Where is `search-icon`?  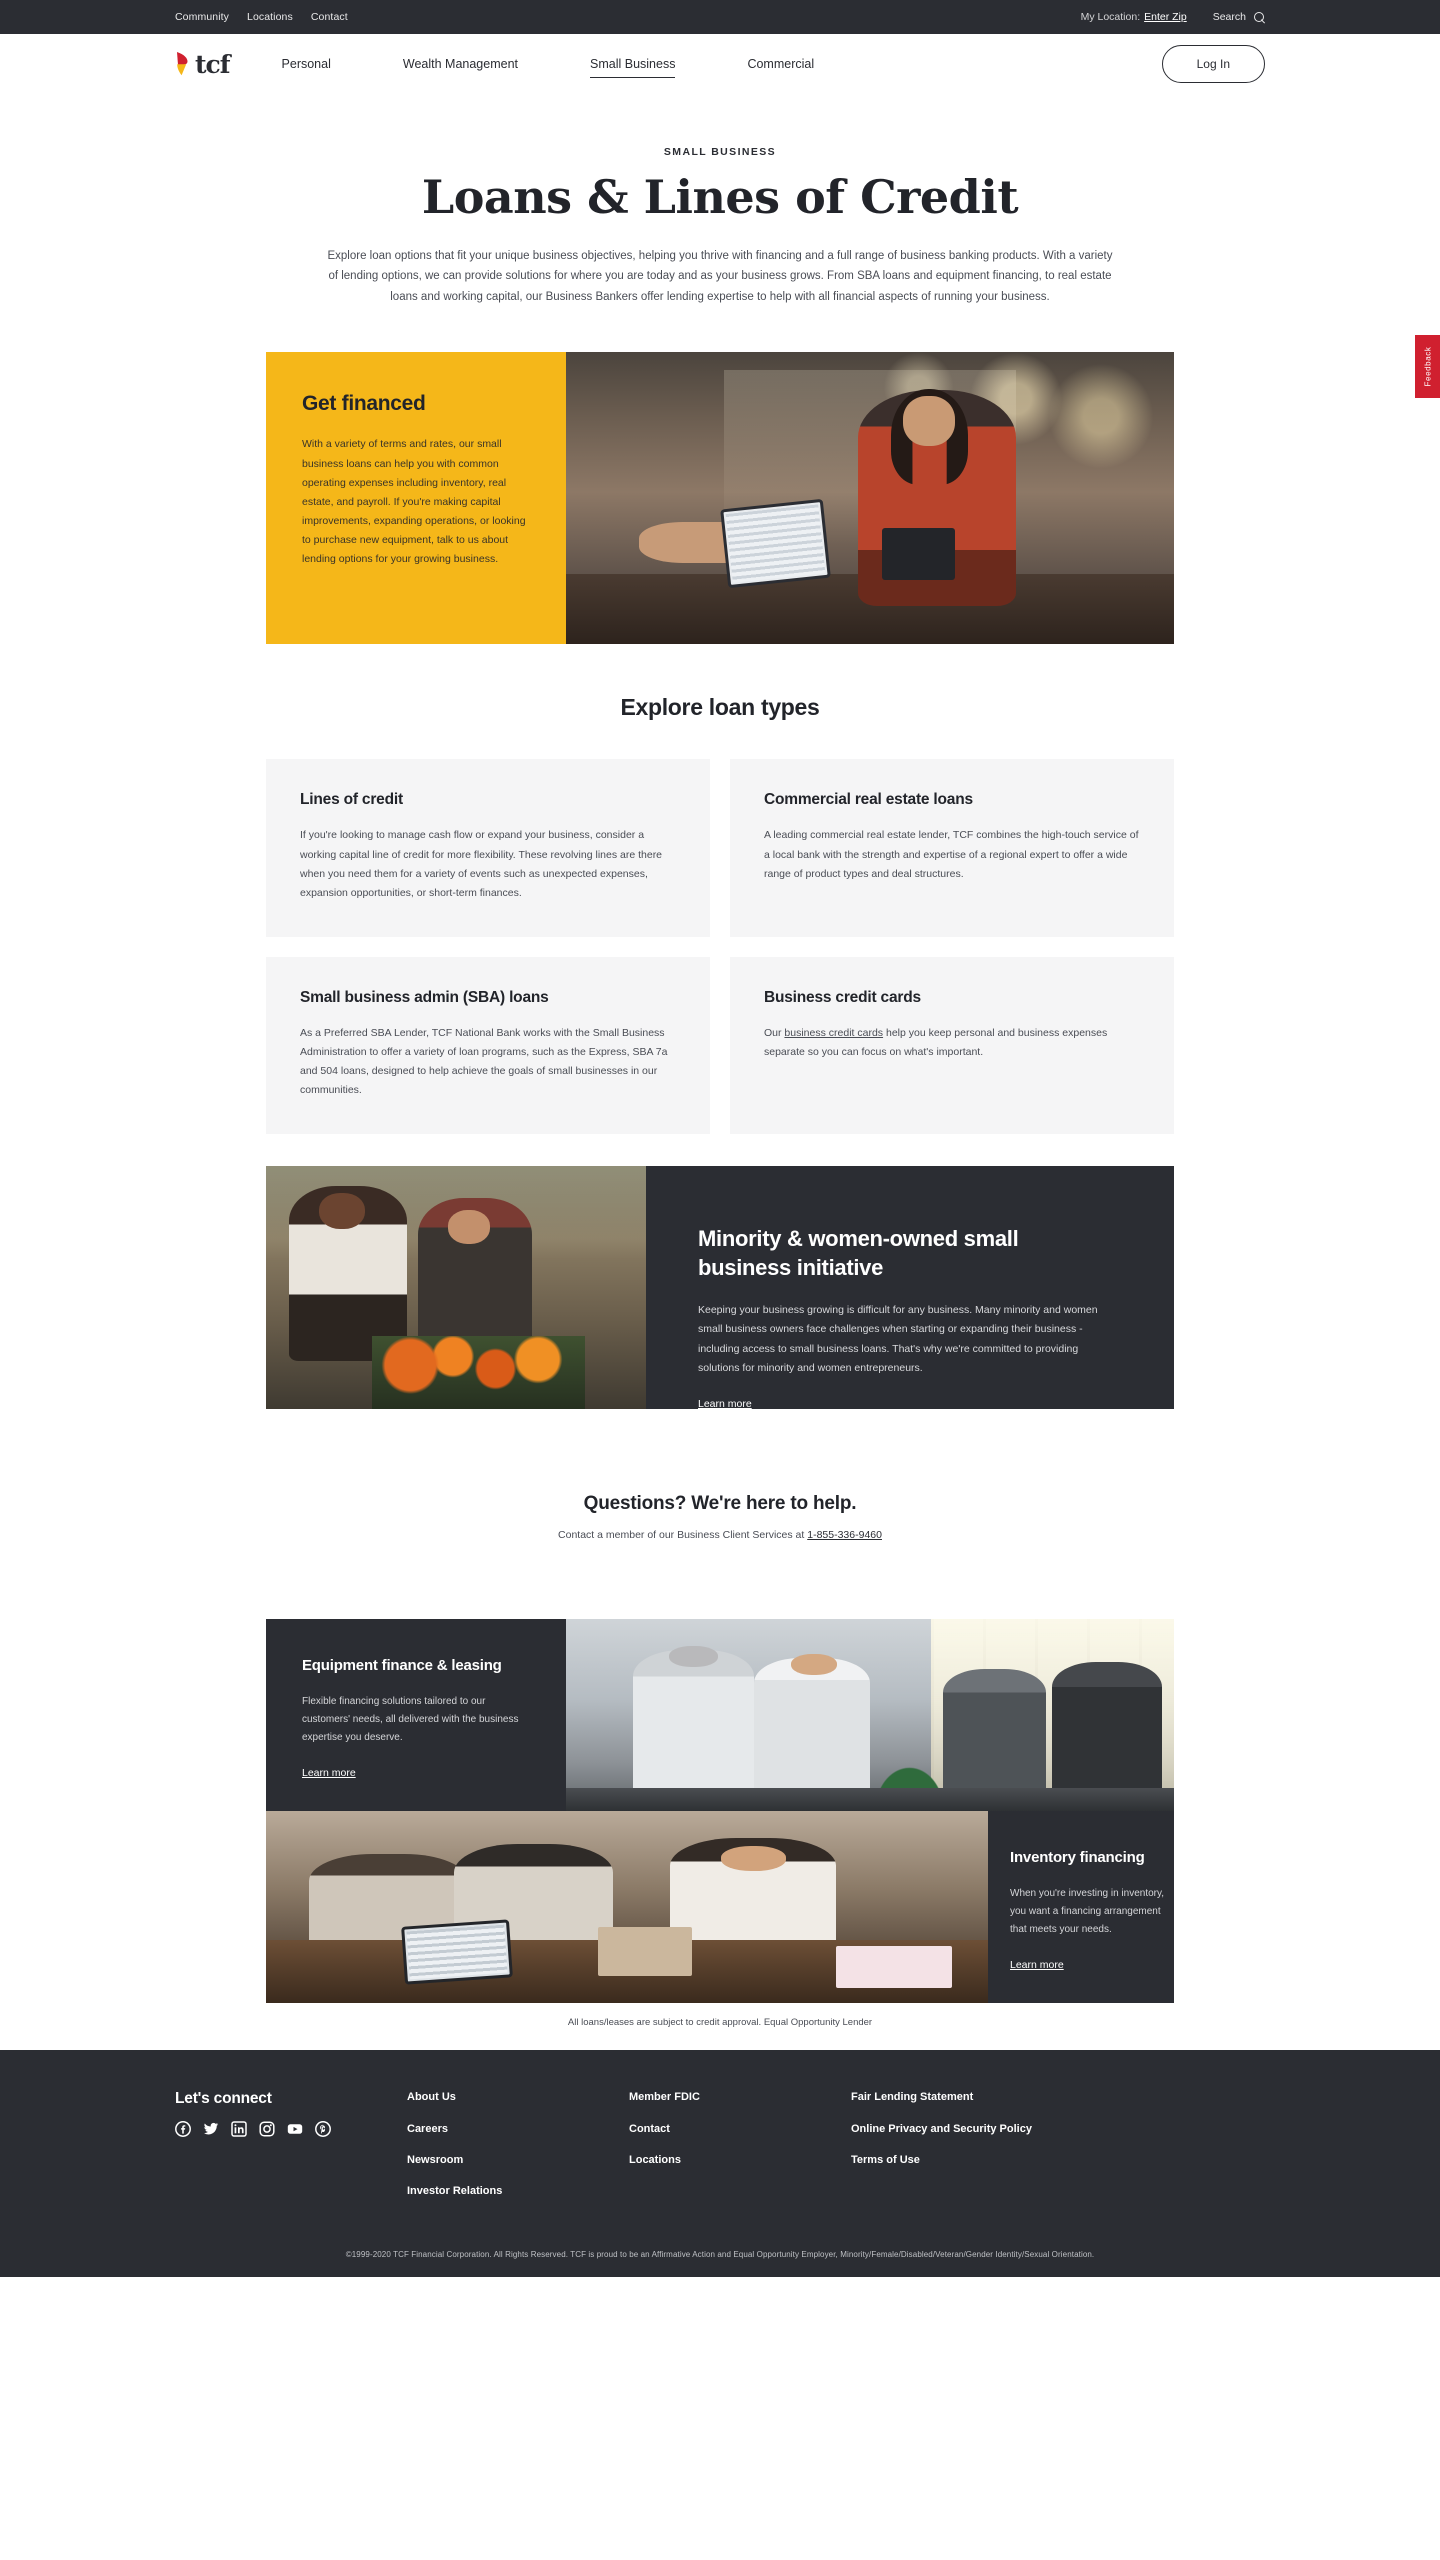 search-icon is located at coordinates (1259, 17).